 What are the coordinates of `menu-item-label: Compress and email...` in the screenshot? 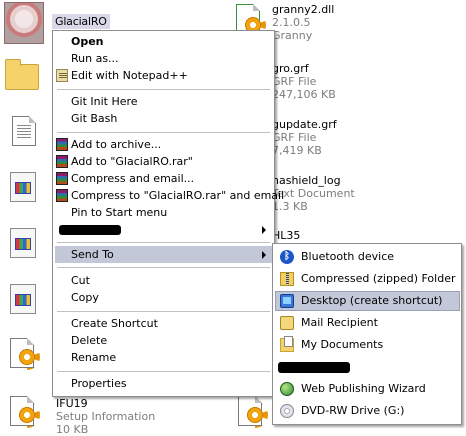 It's located at (133, 178).